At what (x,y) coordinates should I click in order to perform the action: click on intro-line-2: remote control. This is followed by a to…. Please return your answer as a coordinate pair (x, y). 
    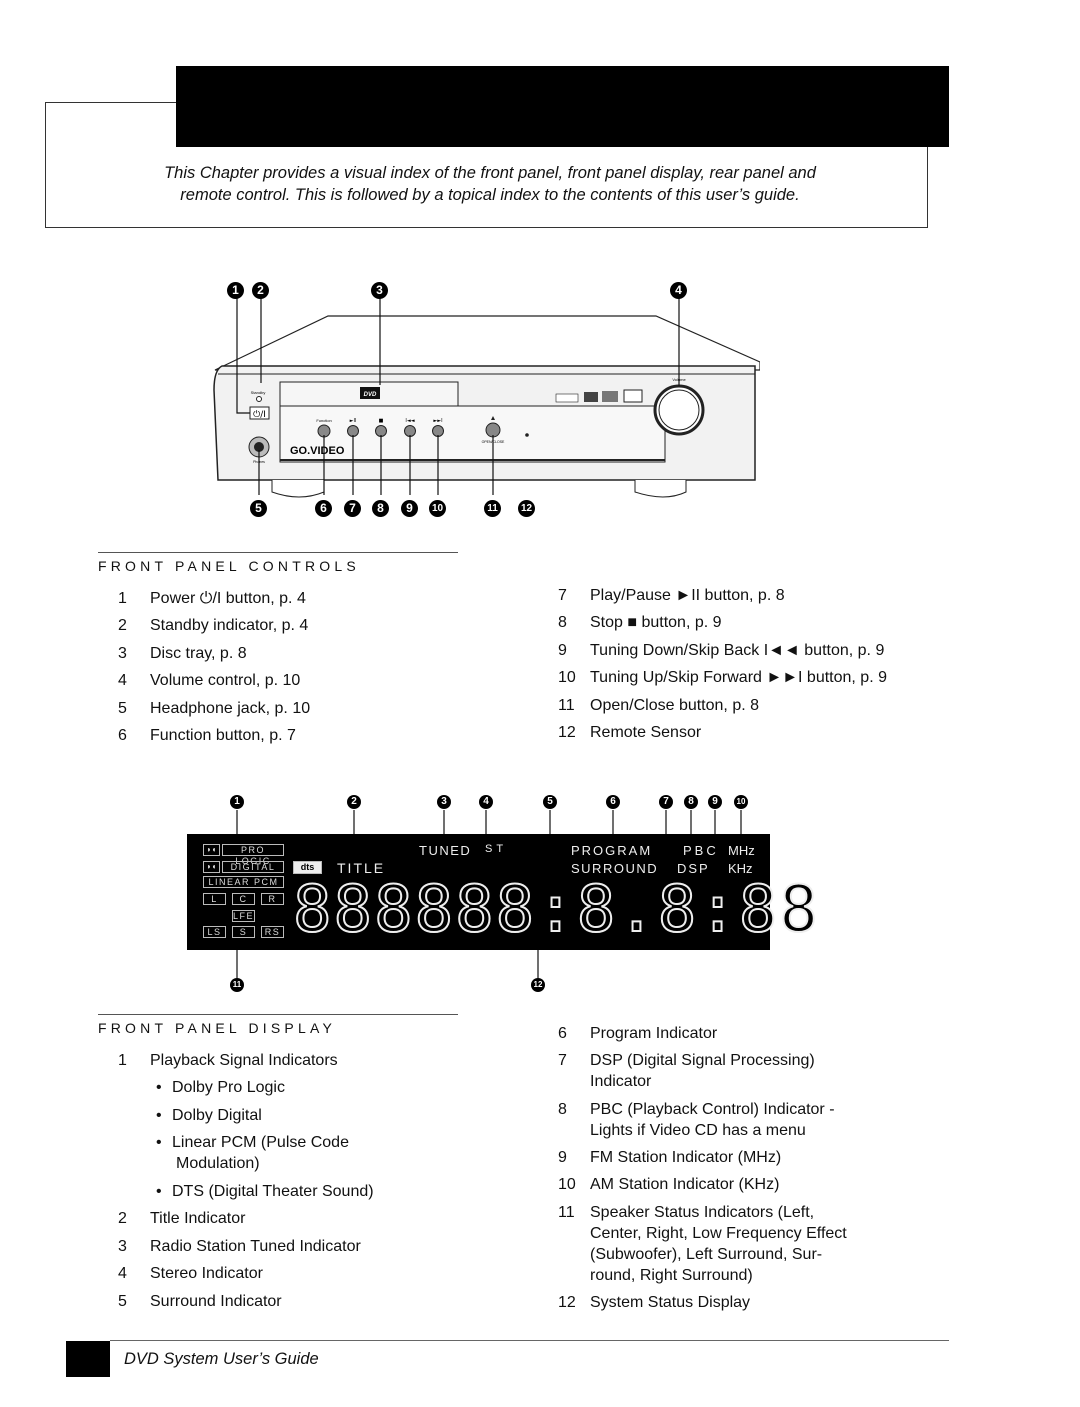
    Looking at the image, I should click on (490, 195).